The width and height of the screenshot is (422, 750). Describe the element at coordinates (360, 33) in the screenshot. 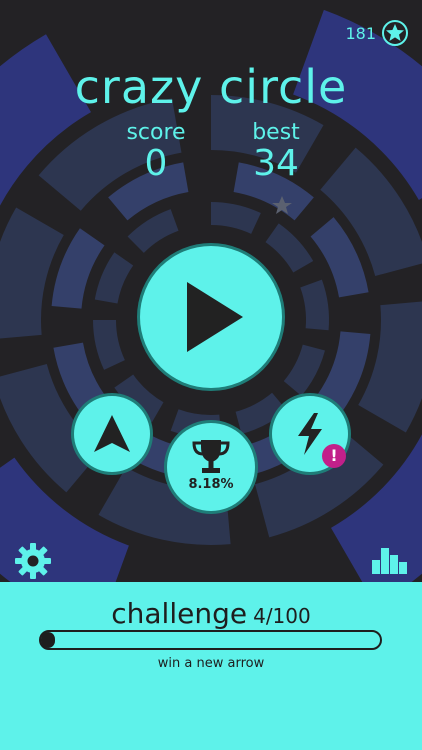

I see `star-count: 181` at that location.